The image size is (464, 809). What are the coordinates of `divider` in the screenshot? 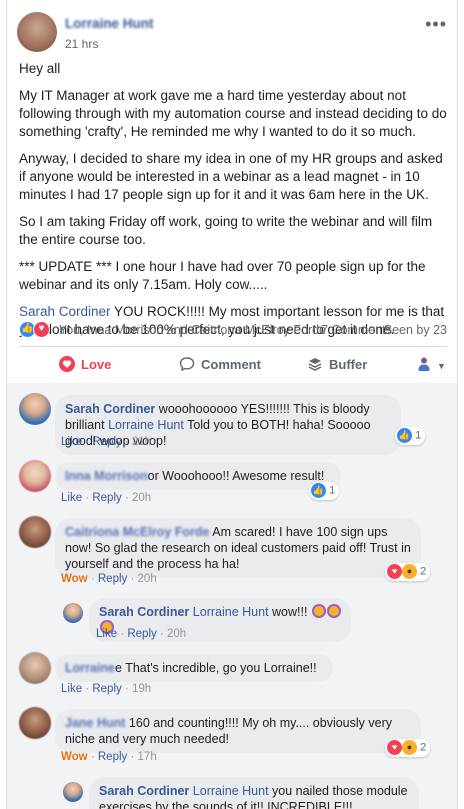 It's located at (233, 346).